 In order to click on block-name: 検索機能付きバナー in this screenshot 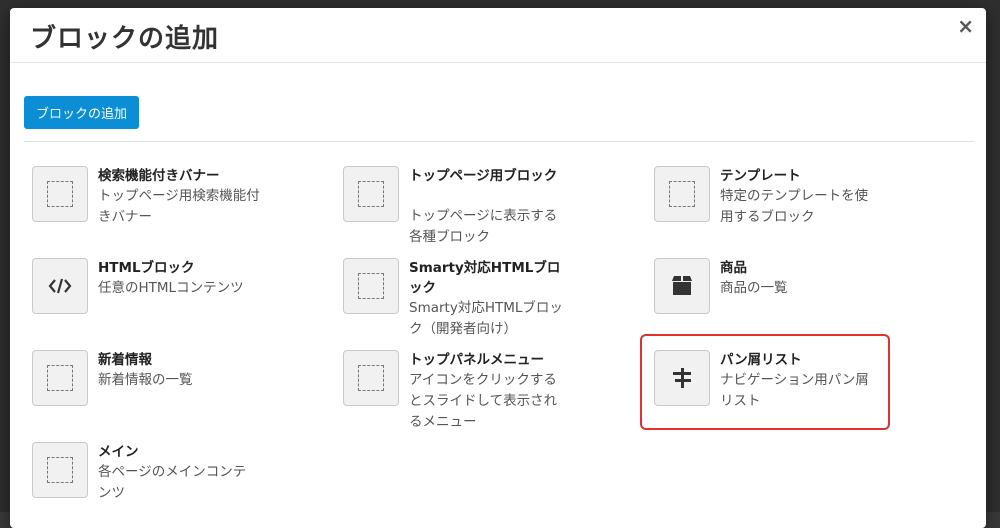, I will do `click(159, 176)`.